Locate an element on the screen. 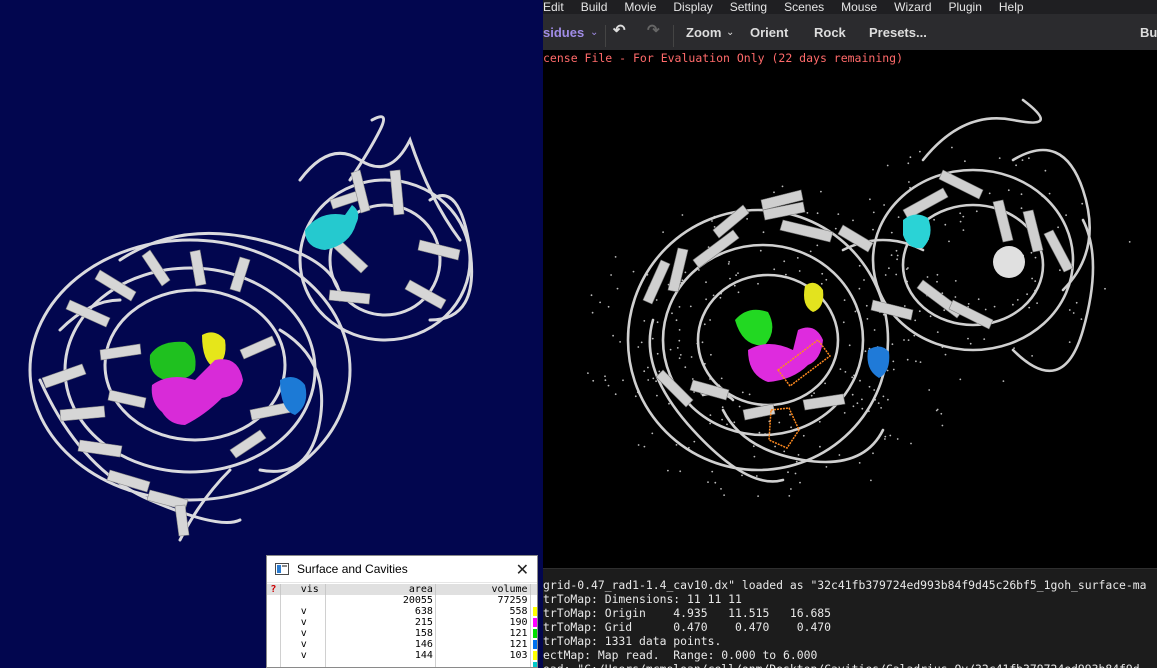  table-row is located at coordinates (402, 664).